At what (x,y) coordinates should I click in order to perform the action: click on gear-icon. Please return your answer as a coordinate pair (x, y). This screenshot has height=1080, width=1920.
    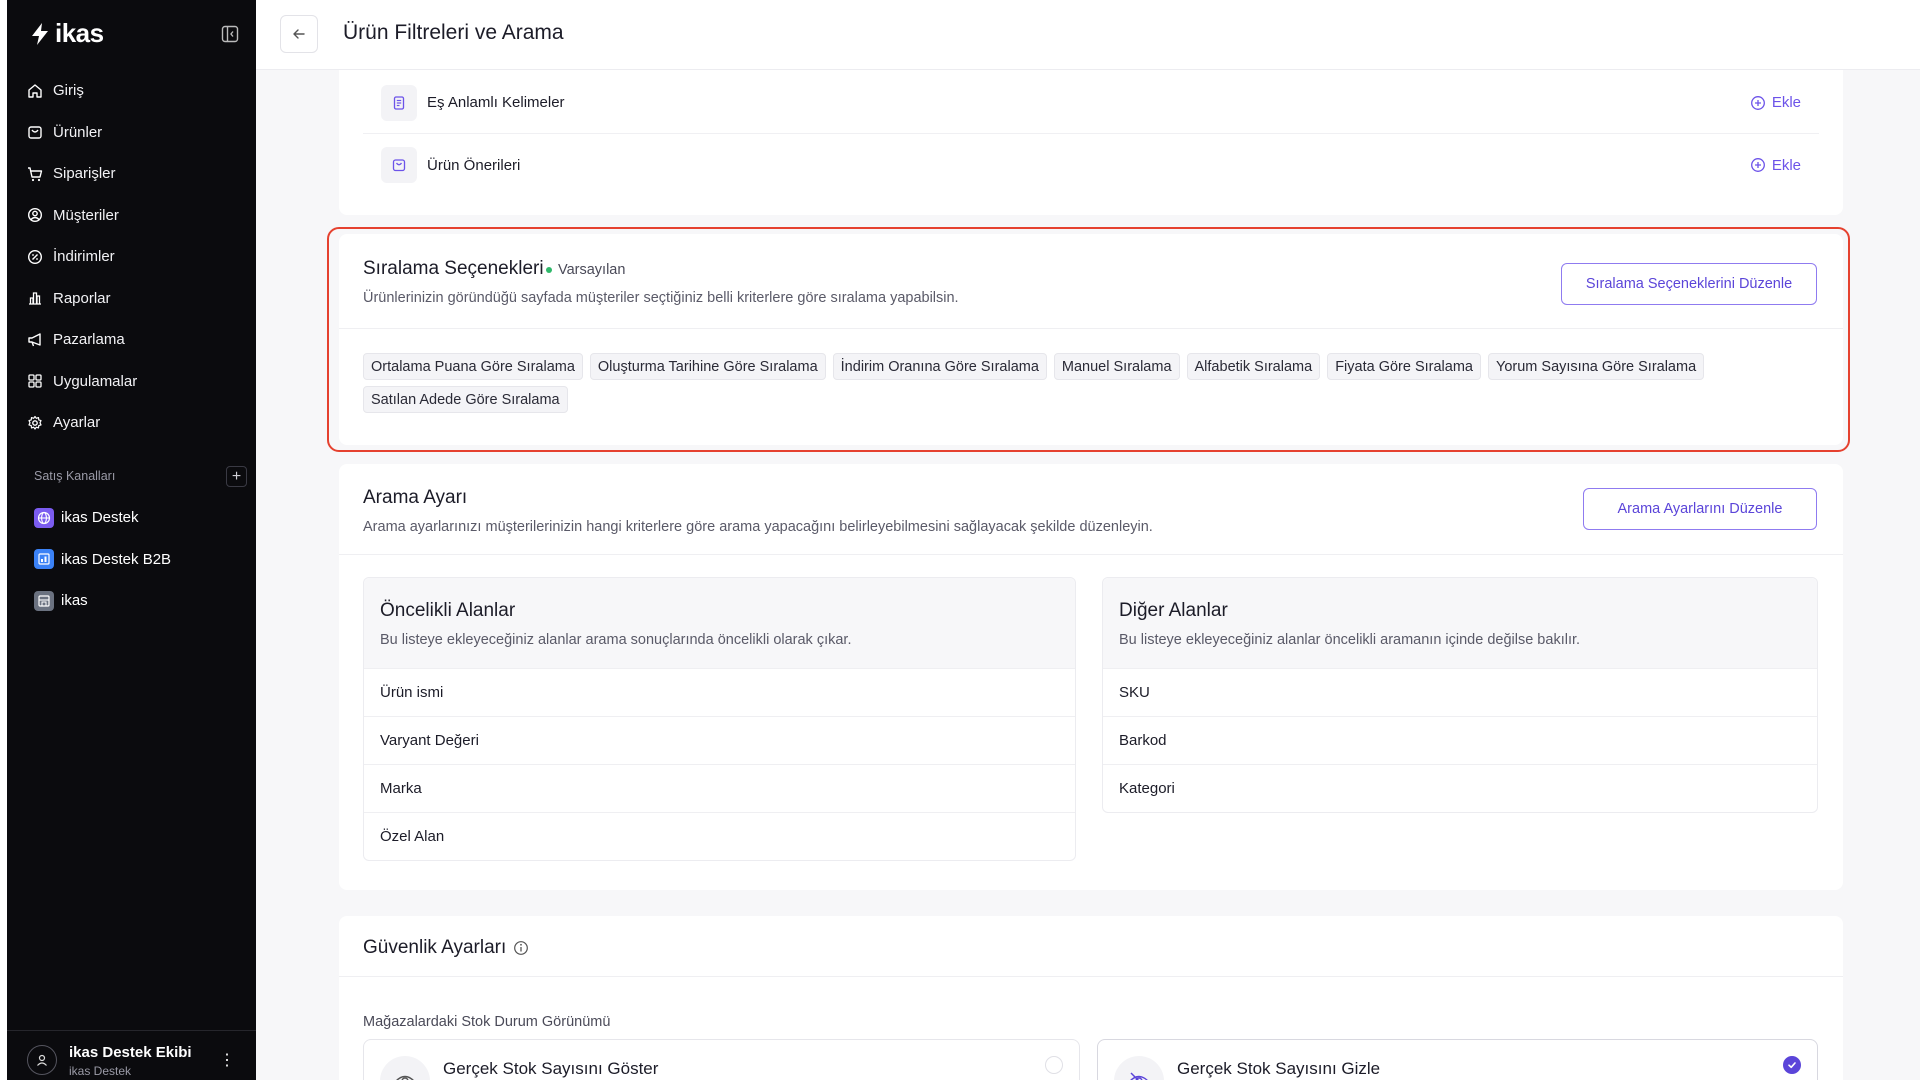
    Looking at the image, I should click on (35, 422).